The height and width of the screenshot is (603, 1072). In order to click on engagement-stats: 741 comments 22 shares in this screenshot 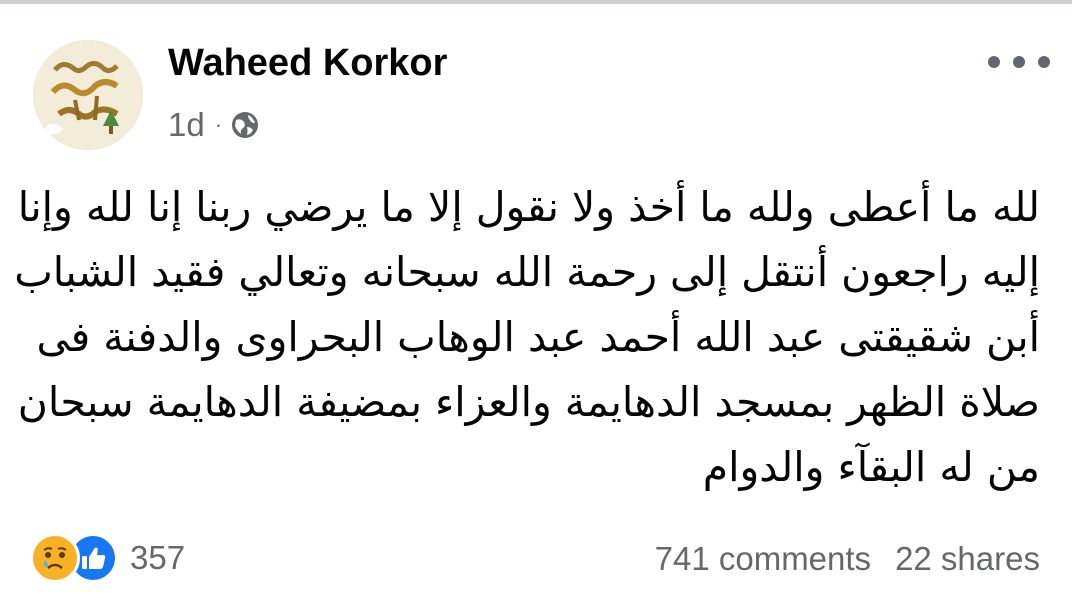, I will do `click(847, 559)`.